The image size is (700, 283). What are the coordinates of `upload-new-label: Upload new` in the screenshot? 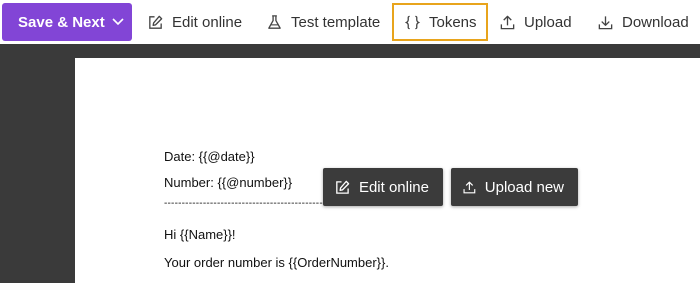 It's located at (524, 187).